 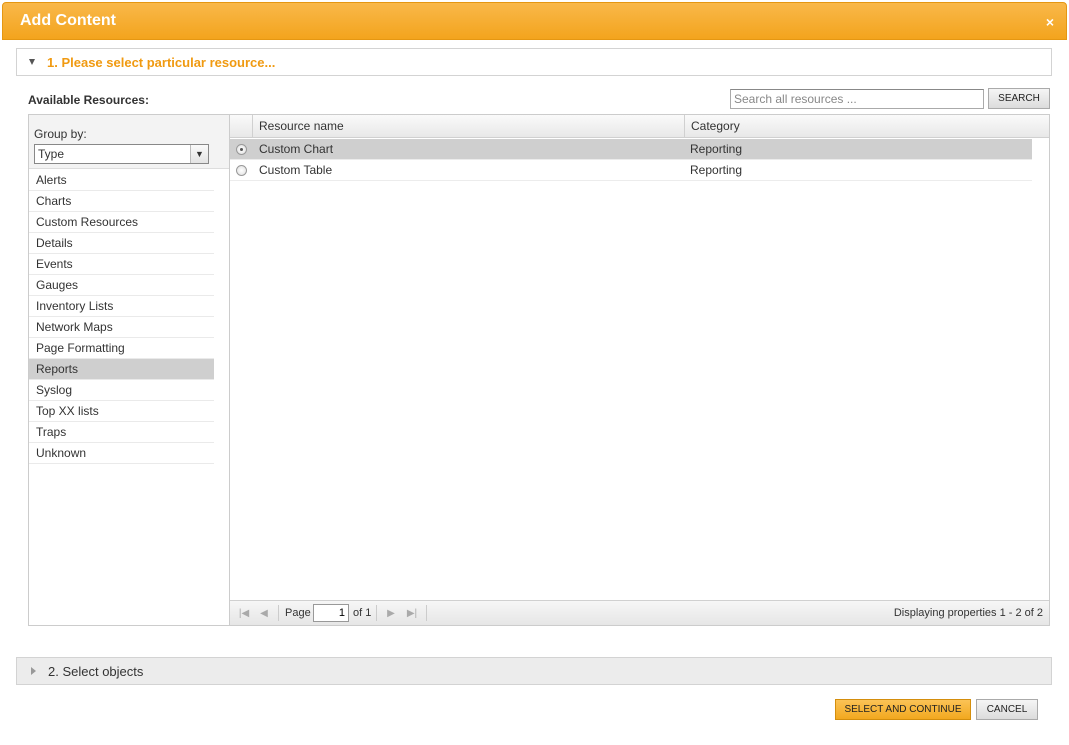 What do you see at coordinates (121, 348) in the screenshot?
I see `group-item: Page Formatting` at bounding box center [121, 348].